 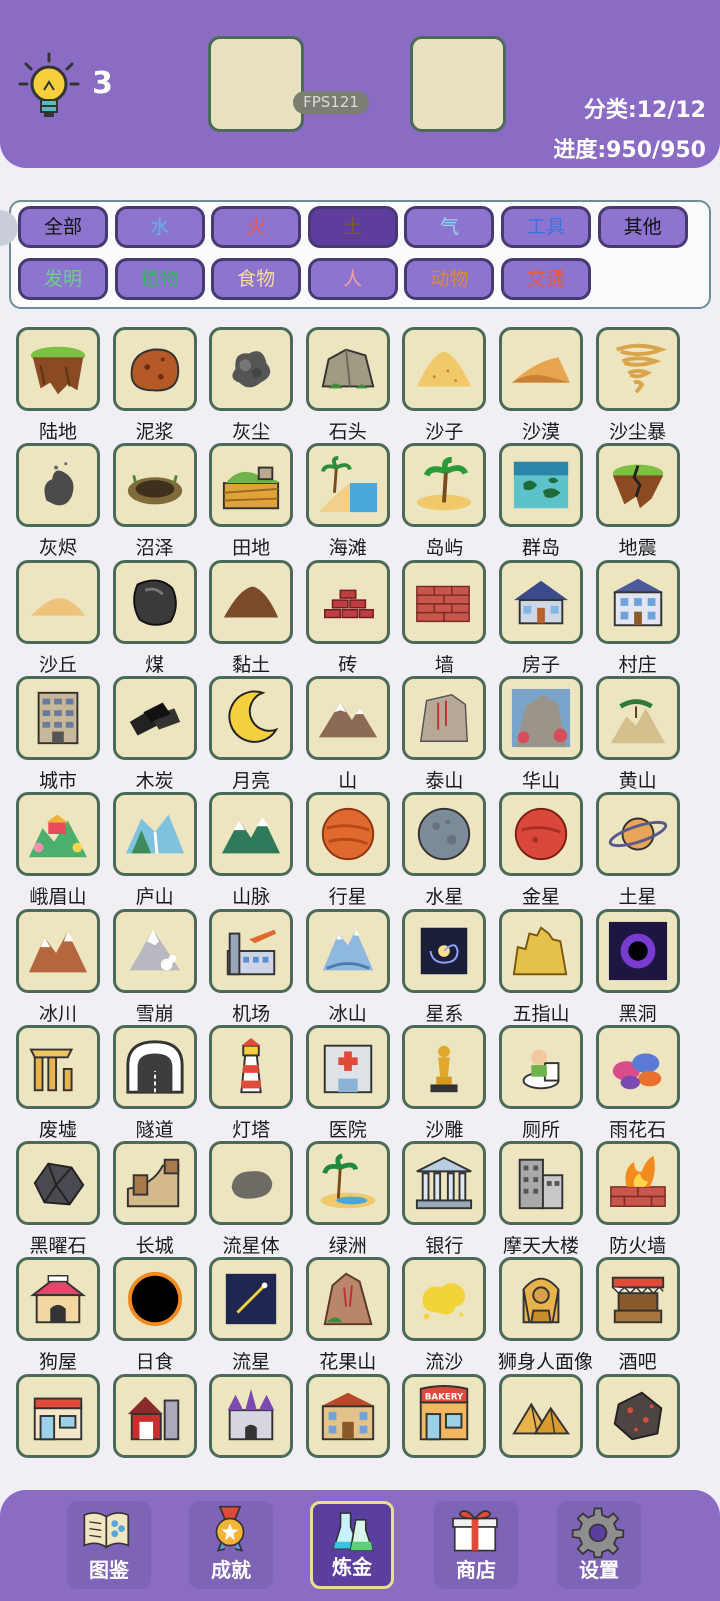 I want to click on nav-book: 图鉴, so click(x=109, y=1545).